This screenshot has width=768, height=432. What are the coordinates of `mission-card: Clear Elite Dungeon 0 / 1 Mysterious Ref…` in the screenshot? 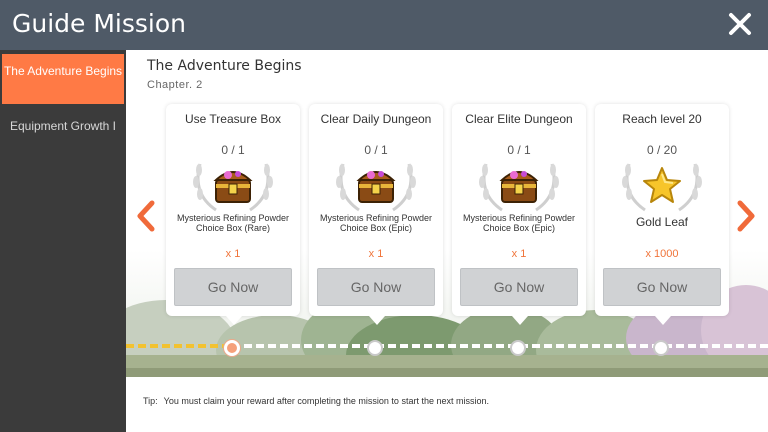 It's located at (519, 214).